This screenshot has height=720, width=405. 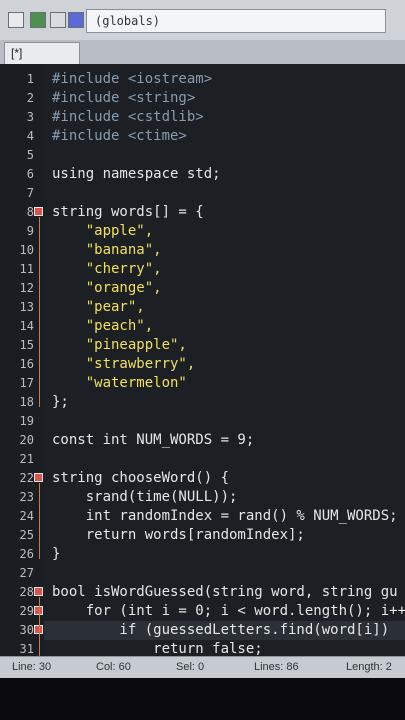 What do you see at coordinates (221, 630) in the screenshot?
I see `code-text: if (guessedLetters.find(word[i])` at bounding box center [221, 630].